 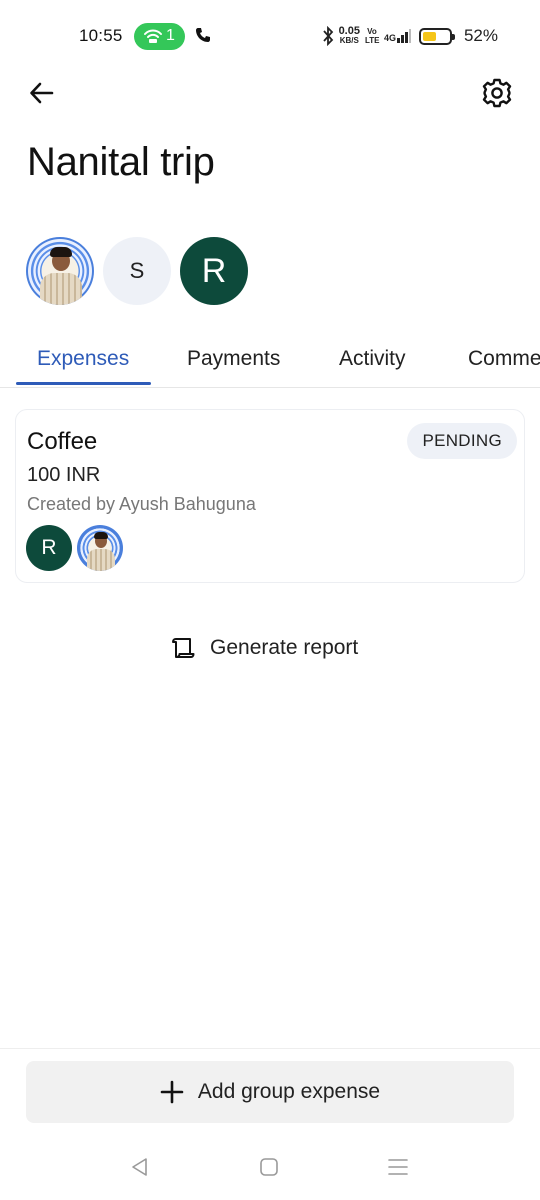 What do you see at coordinates (284, 647) in the screenshot?
I see `generate-report-label: Generate report` at bounding box center [284, 647].